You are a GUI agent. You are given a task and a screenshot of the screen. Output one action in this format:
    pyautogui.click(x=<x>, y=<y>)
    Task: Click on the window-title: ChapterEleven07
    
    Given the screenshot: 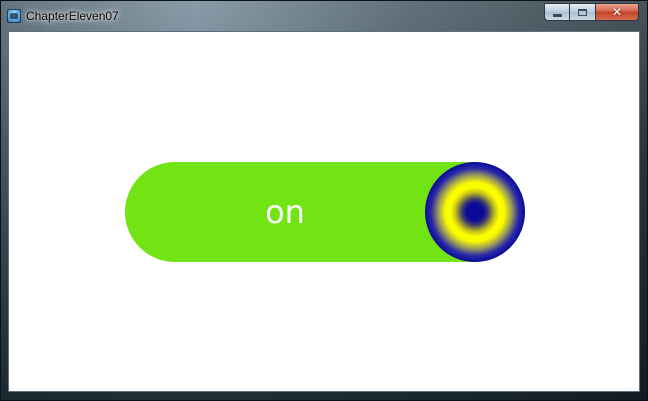 What is the action you would take?
    pyautogui.click(x=72, y=16)
    